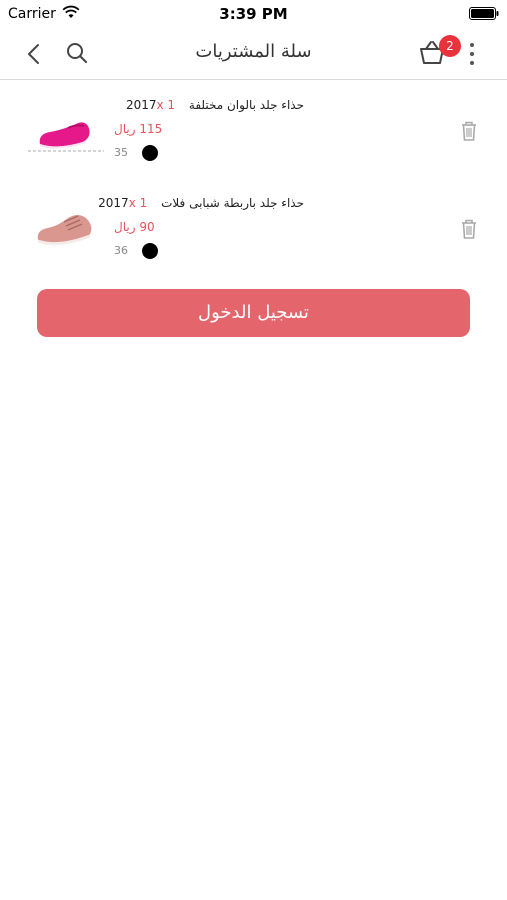 The width and height of the screenshot is (507, 900). What do you see at coordinates (201, 203) in the screenshot?
I see `item-title-row: حذاء جلد باربطة شبابى فلات 2017x 1` at bounding box center [201, 203].